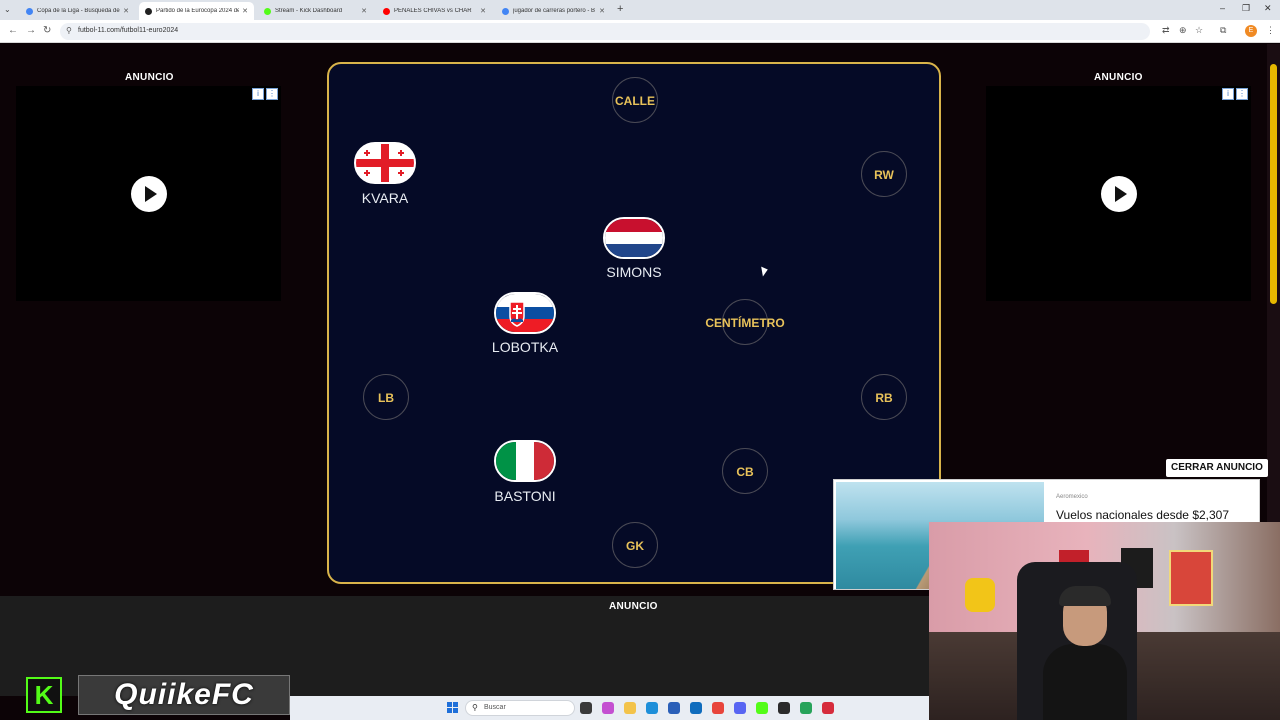 The image size is (1280, 720). Describe the element at coordinates (1251, 31) in the screenshot. I see `profile-avatar: E` at that location.